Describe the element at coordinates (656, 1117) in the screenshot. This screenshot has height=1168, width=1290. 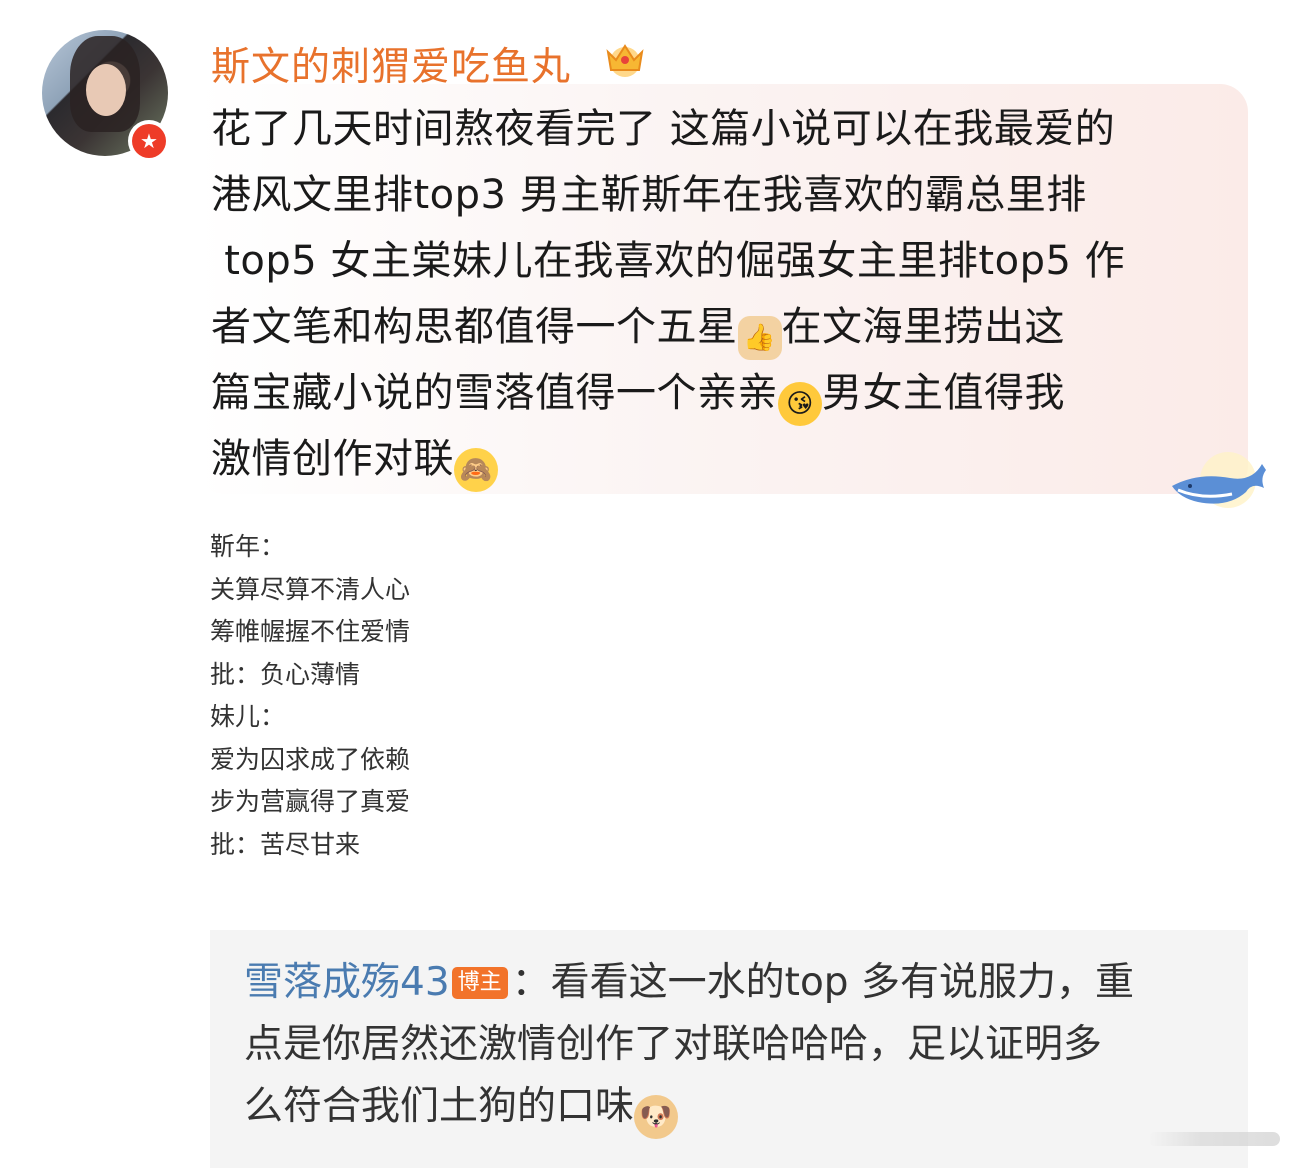
I see `doge-icon: 🐶` at that location.